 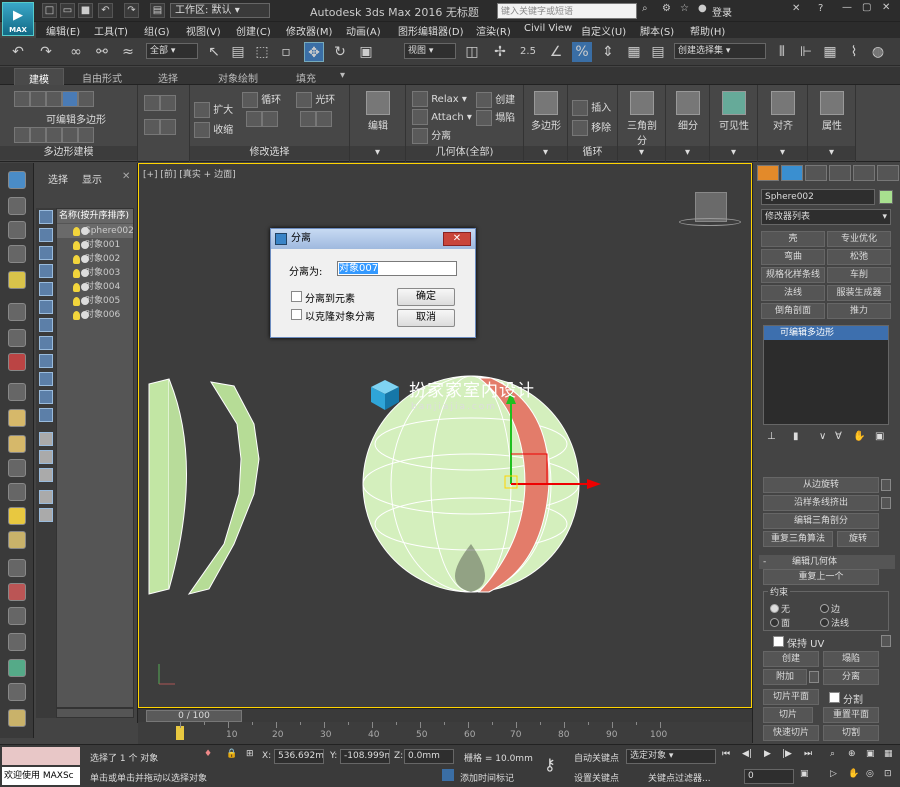 I want to click on stack-previous-icon, so click(x=22, y=135).